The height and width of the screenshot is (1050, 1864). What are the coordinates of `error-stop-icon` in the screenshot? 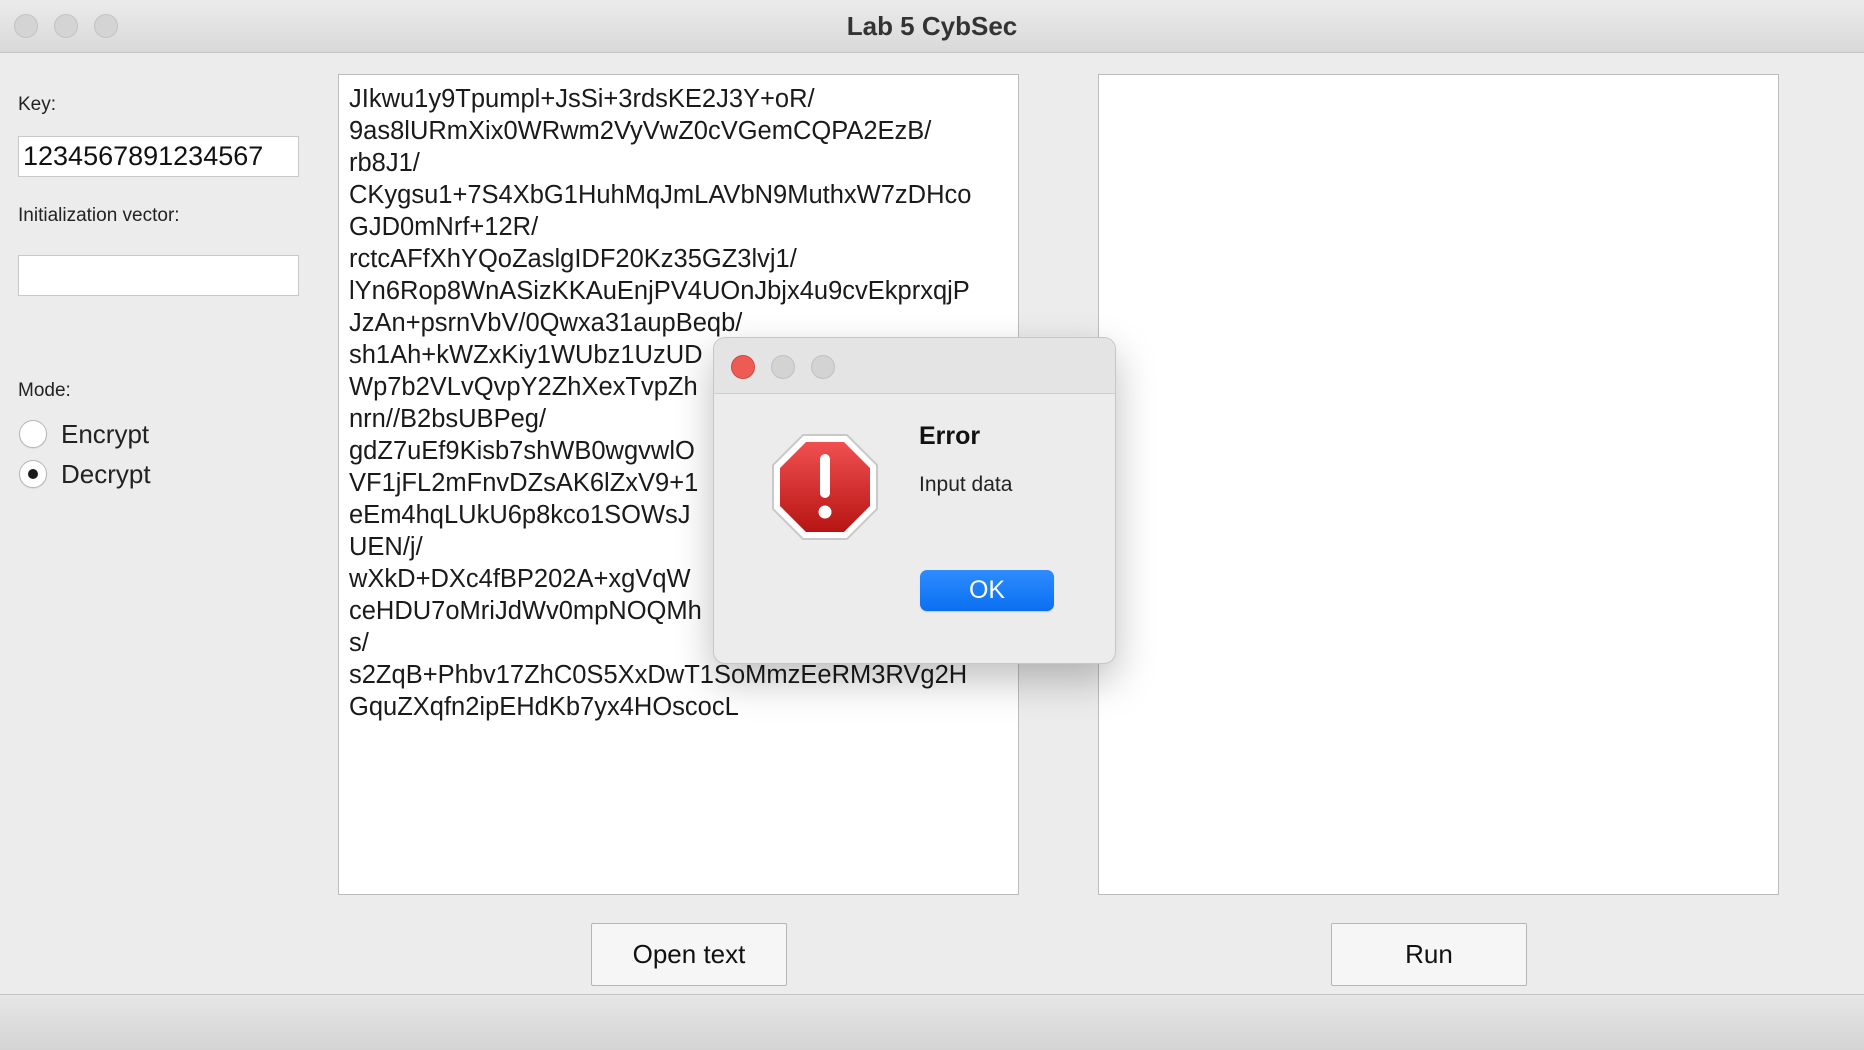 It's located at (825, 487).